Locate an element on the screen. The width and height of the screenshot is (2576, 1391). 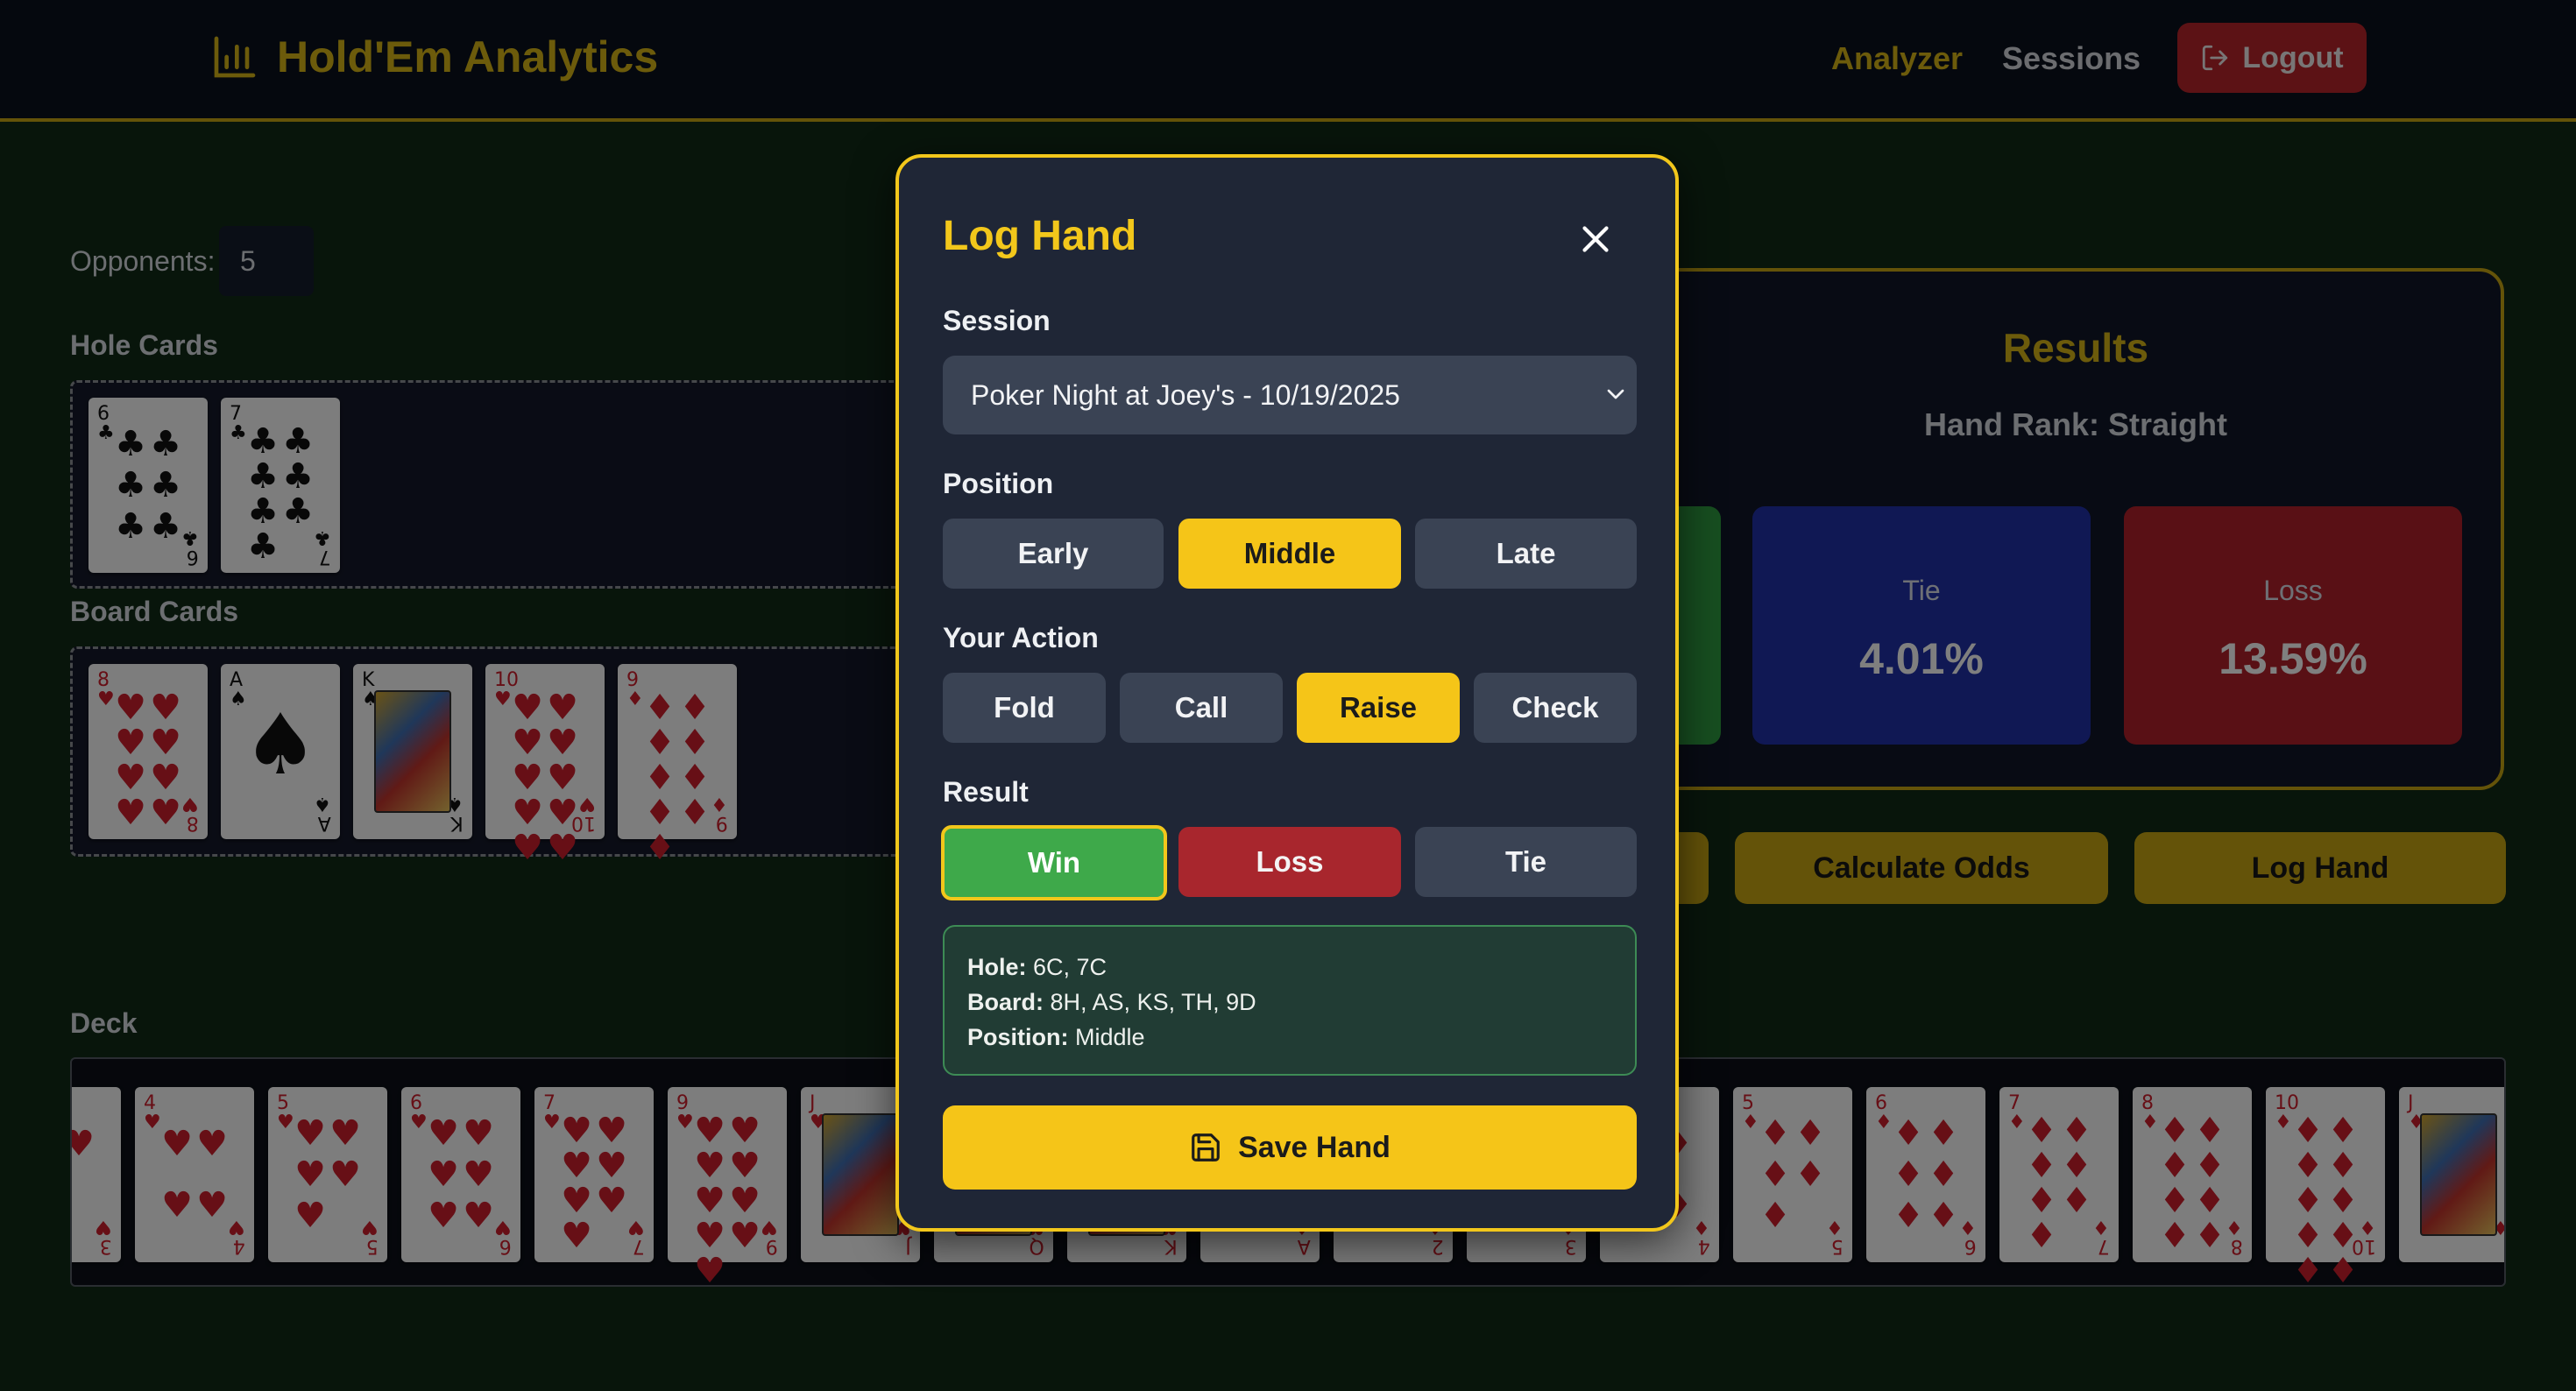
position-late-button: Late is located at coordinates (1526, 554).